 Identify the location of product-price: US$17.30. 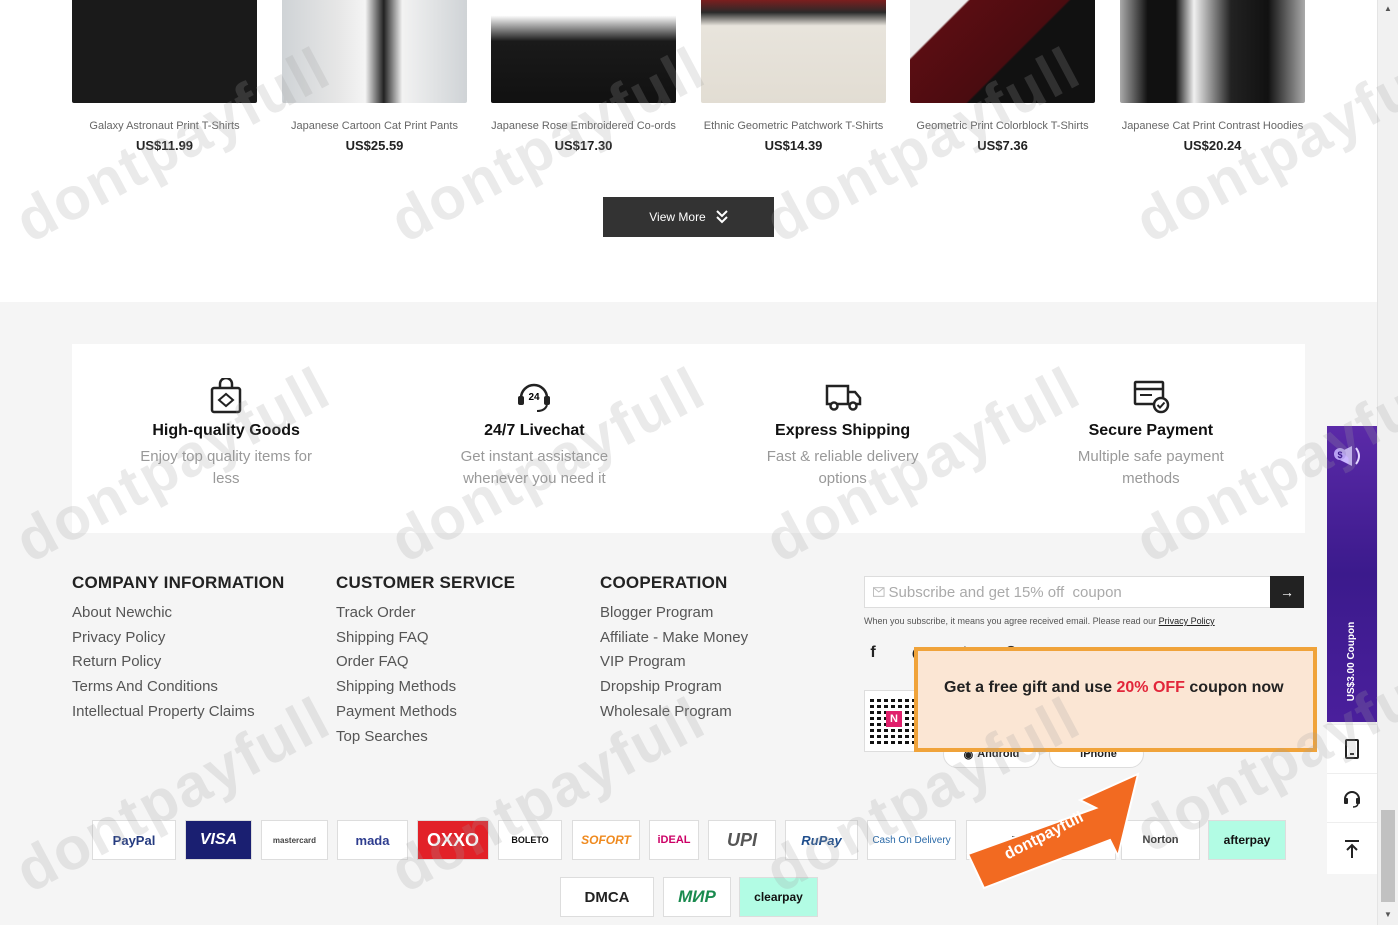
(583, 145).